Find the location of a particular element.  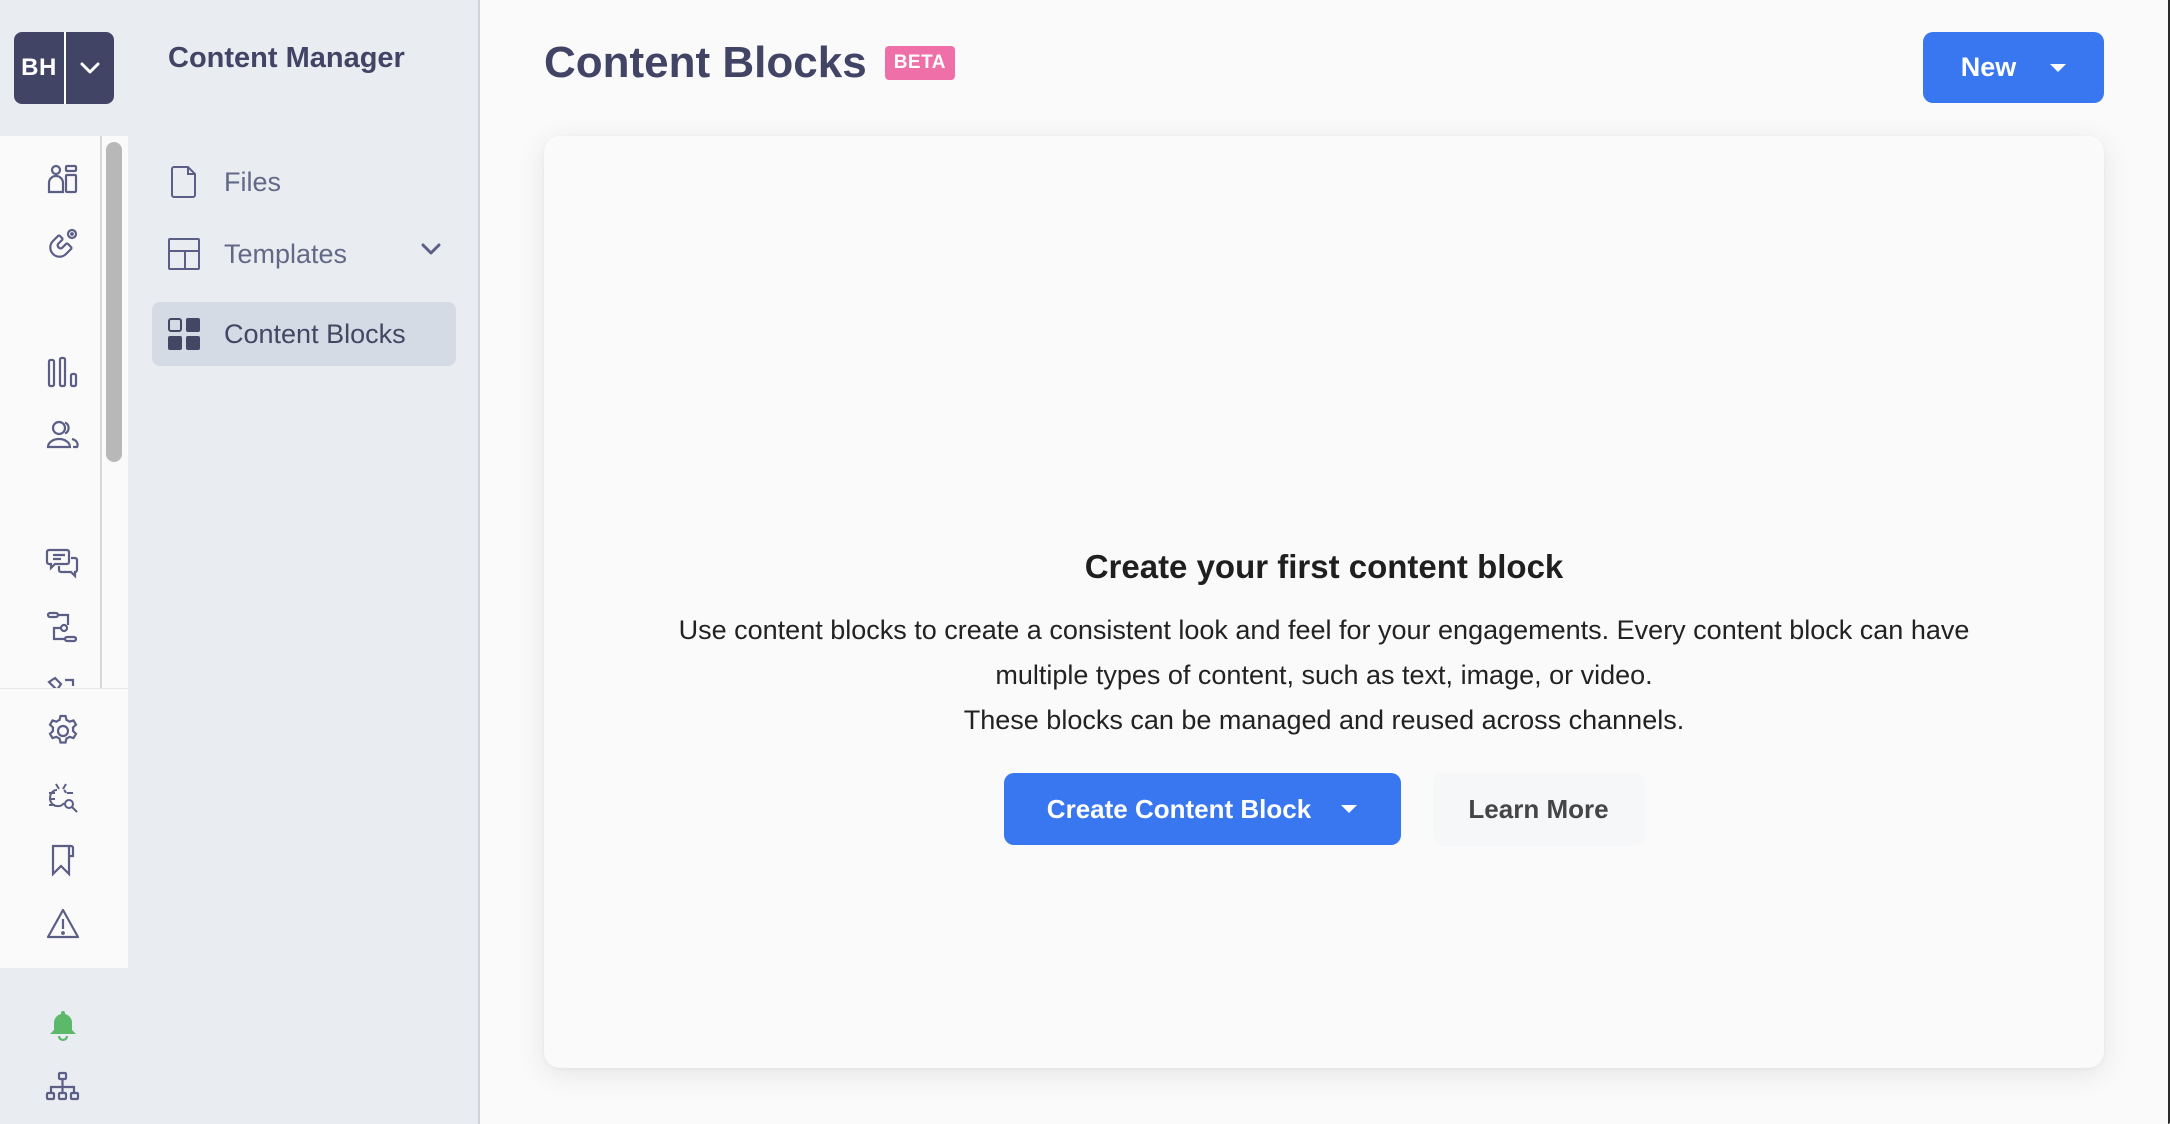

template-layout-icon is located at coordinates (184, 254).